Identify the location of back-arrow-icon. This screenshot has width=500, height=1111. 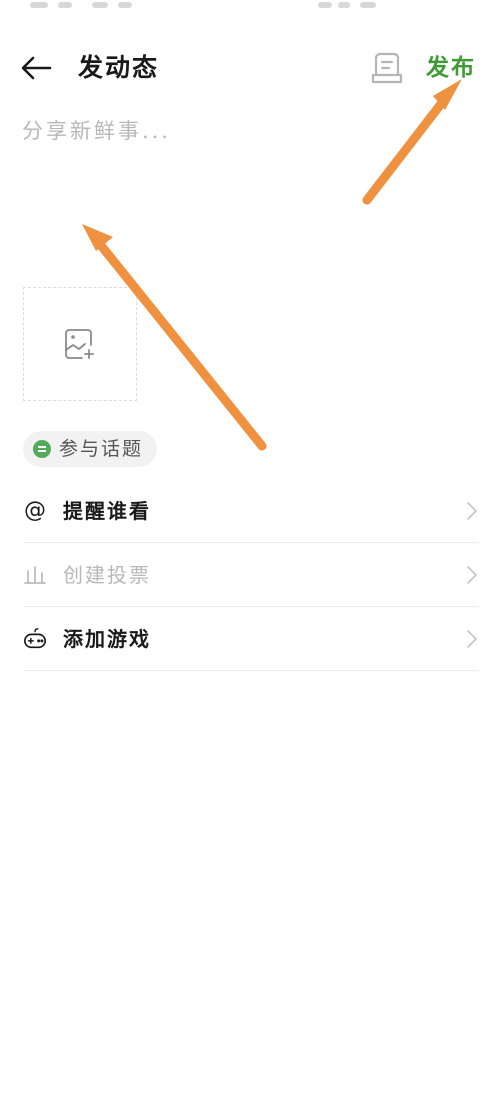
(36, 68).